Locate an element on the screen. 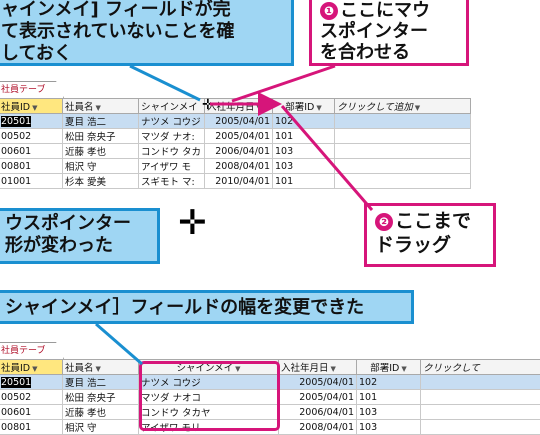 The height and width of the screenshot is (435, 540). leader-line-result is located at coordinates (119, 344).